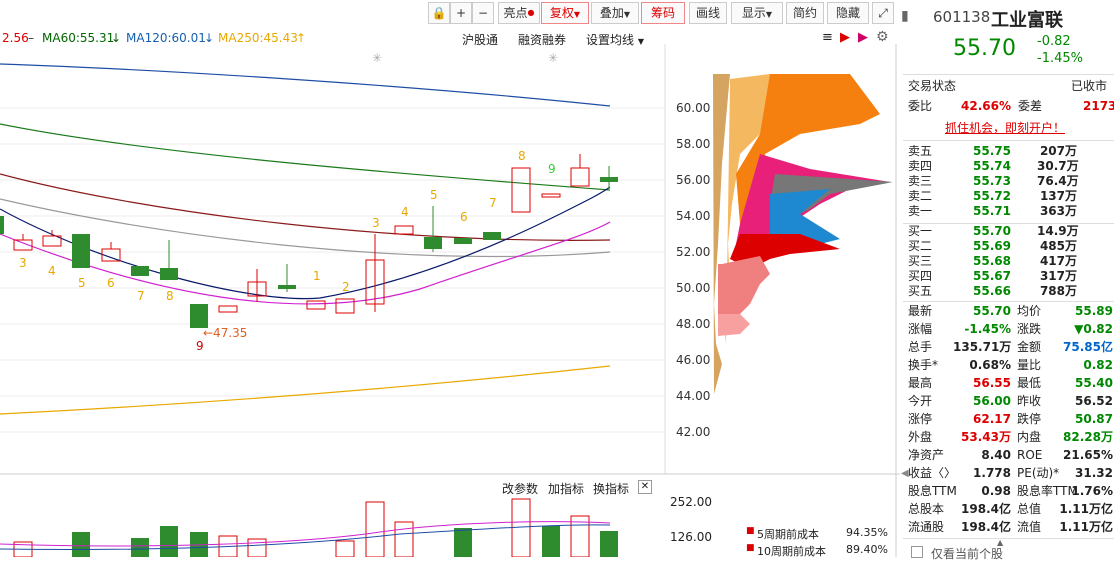  What do you see at coordinates (990, 365) in the screenshot?
I see `stat-value: 0.68%` at bounding box center [990, 365].